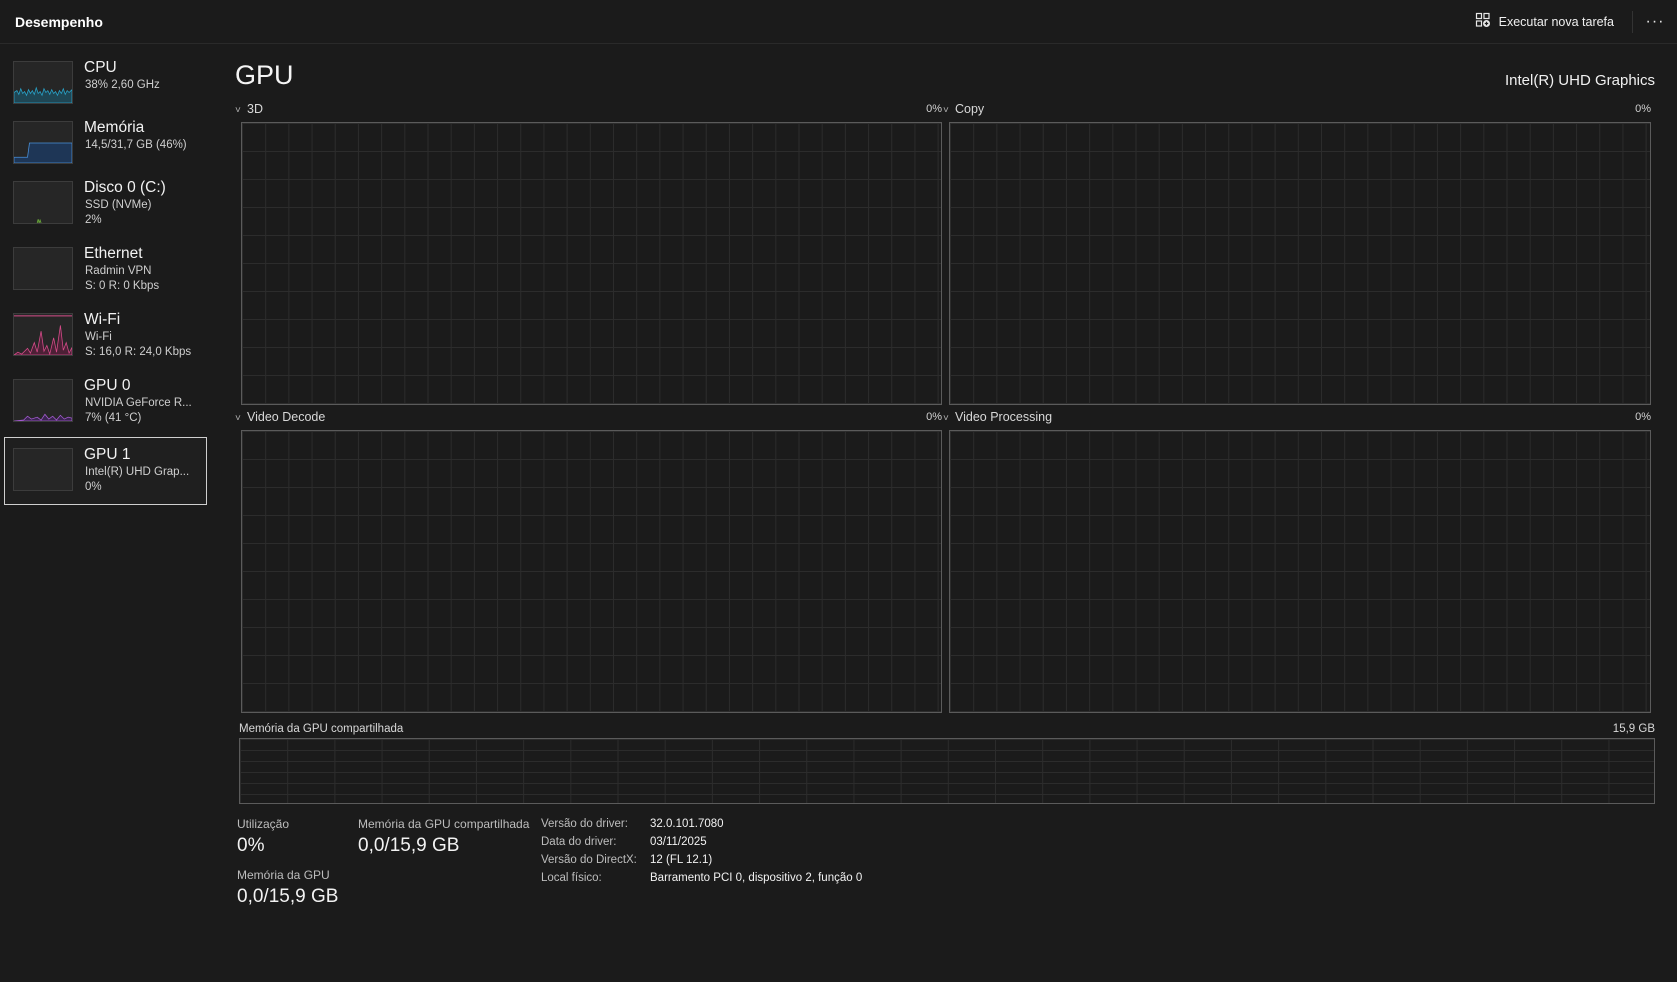  I want to click on cpu-thumbnail-graph, so click(43, 82).